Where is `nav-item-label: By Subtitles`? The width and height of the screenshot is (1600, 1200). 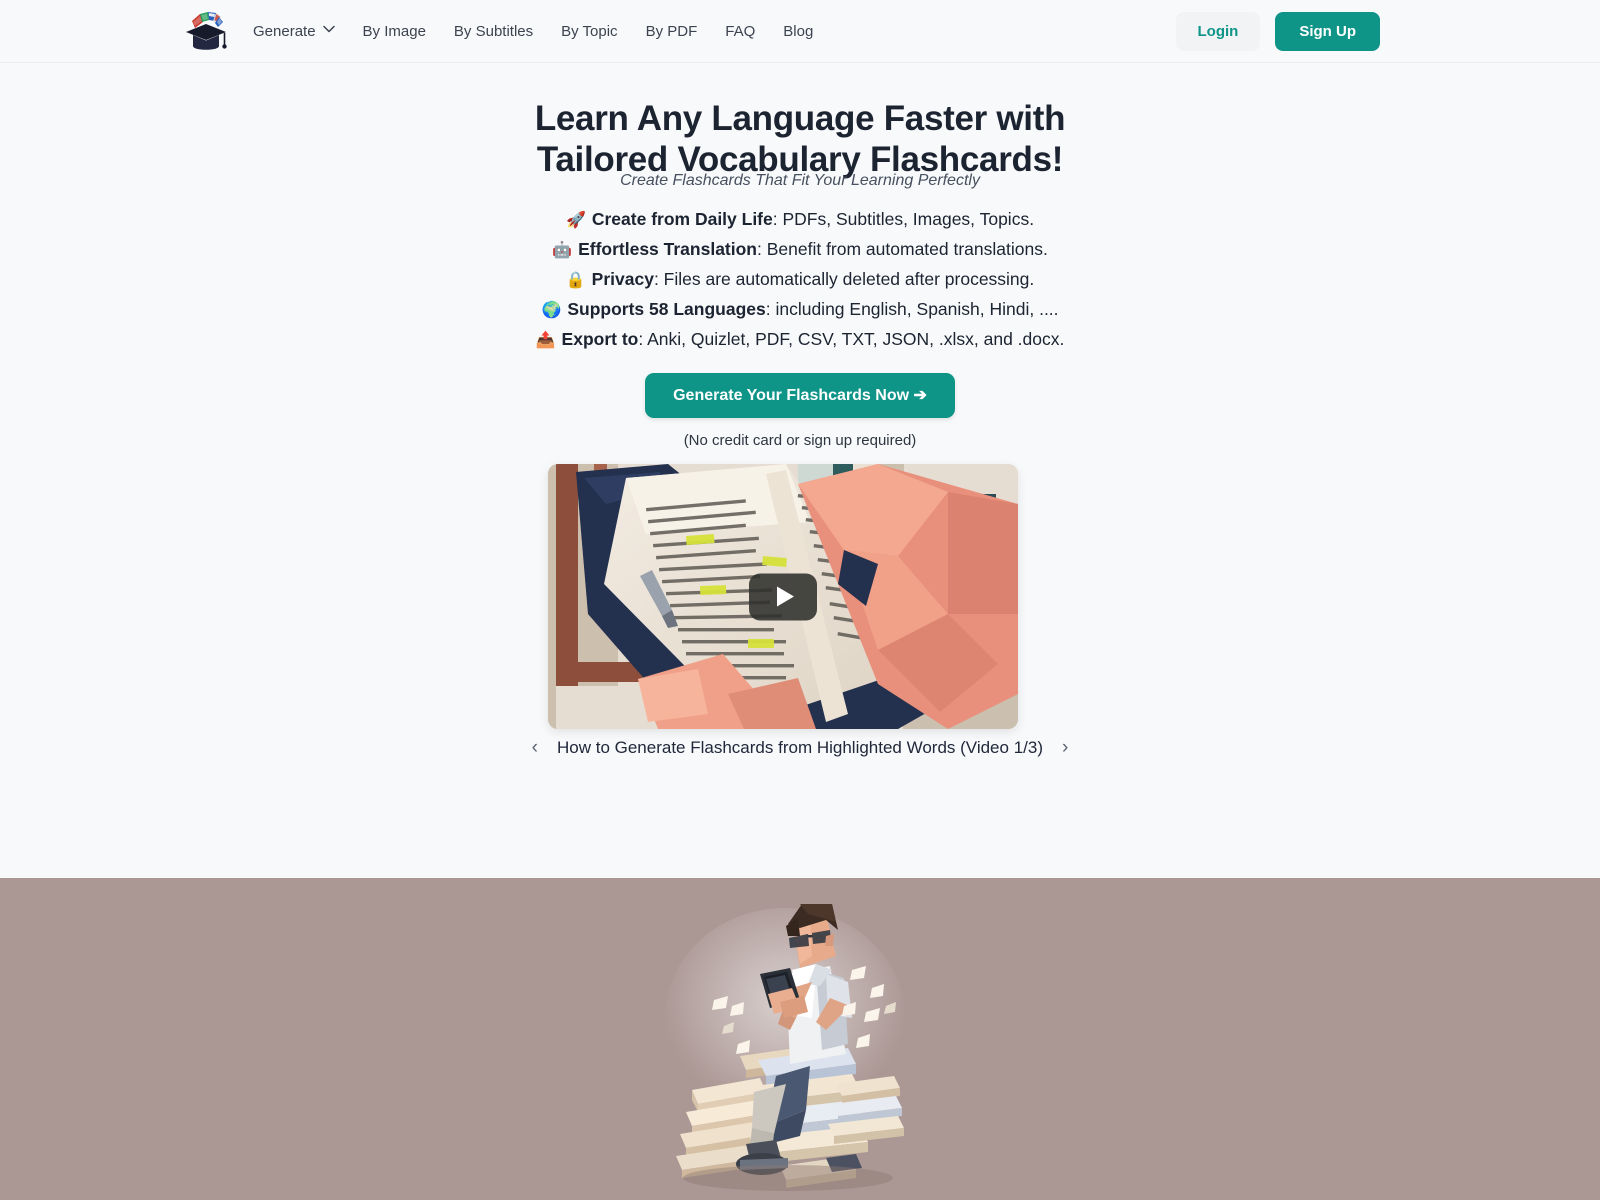
nav-item-label: By Subtitles is located at coordinates (493, 31).